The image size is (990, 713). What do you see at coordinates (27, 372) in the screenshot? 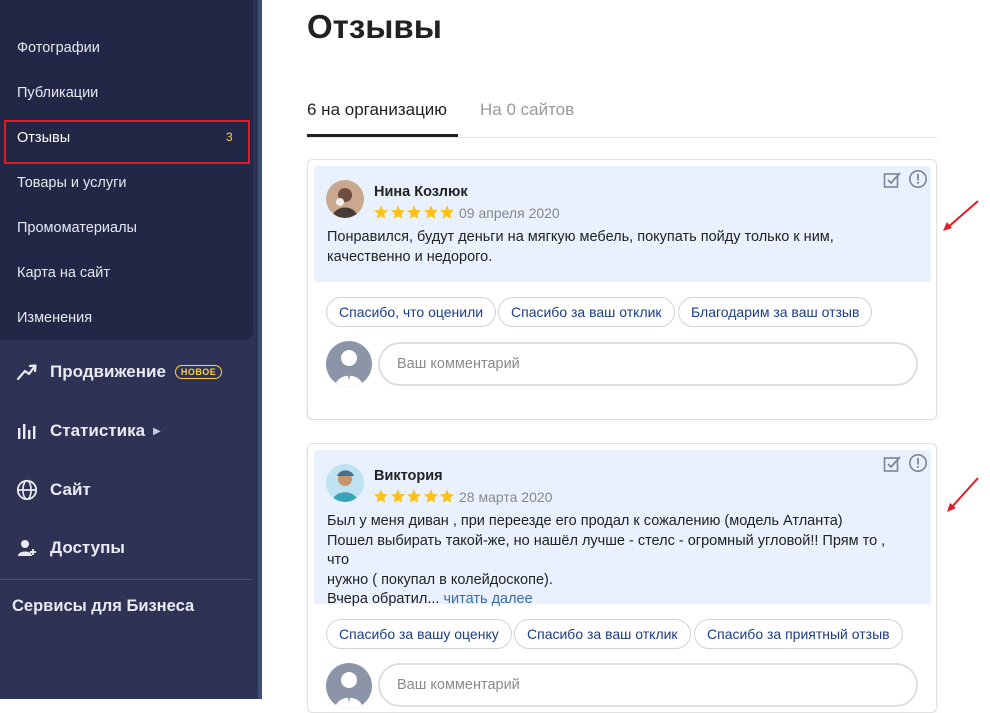
I see `trend-up-icon` at bounding box center [27, 372].